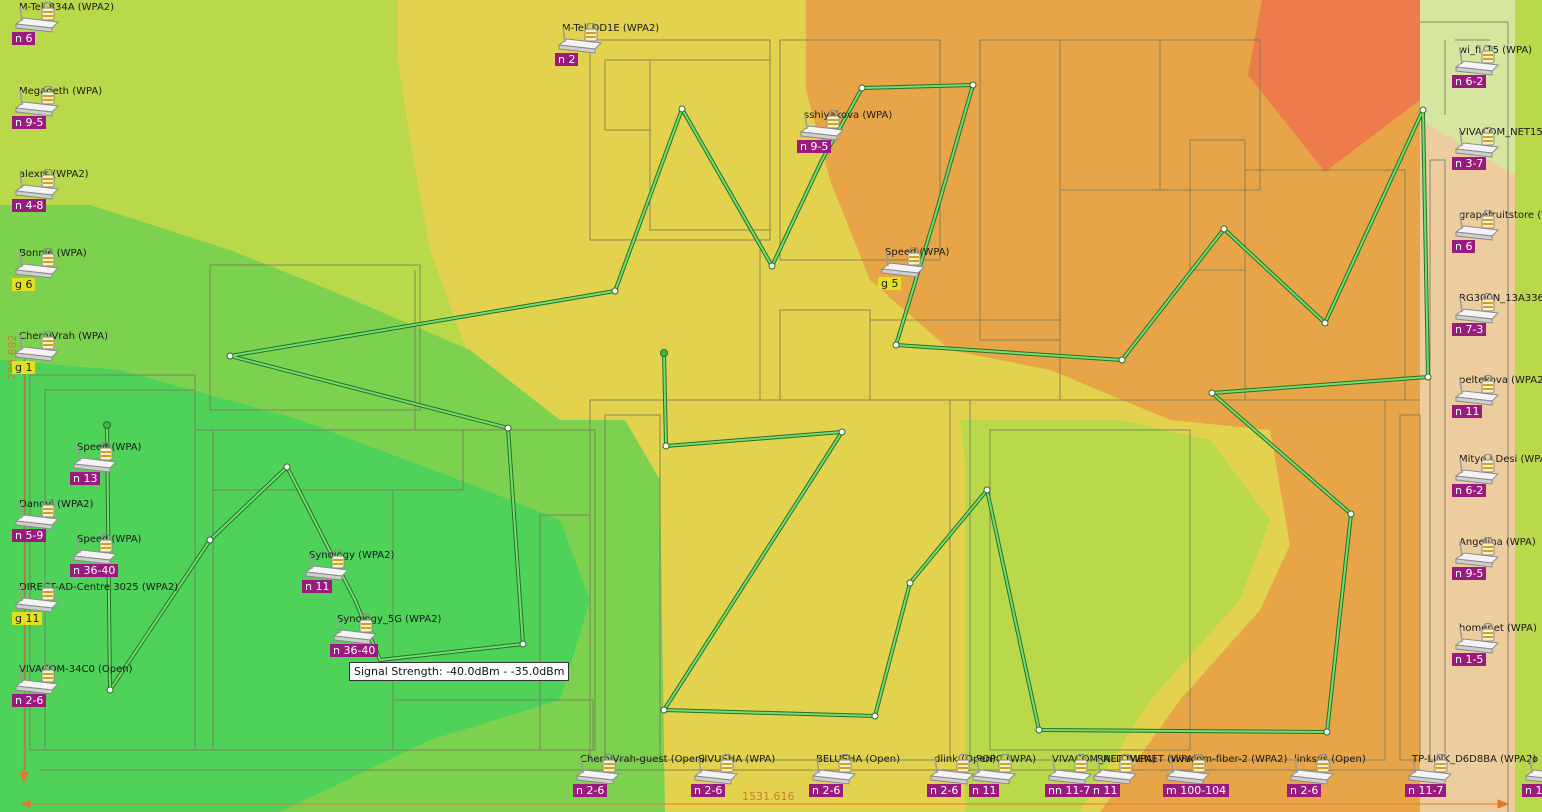 This screenshot has height=812, width=1542. What do you see at coordinates (92, 30) in the screenshot?
I see `access-point: M-Tel_834A (WPA2) n 6` at bounding box center [92, 30].